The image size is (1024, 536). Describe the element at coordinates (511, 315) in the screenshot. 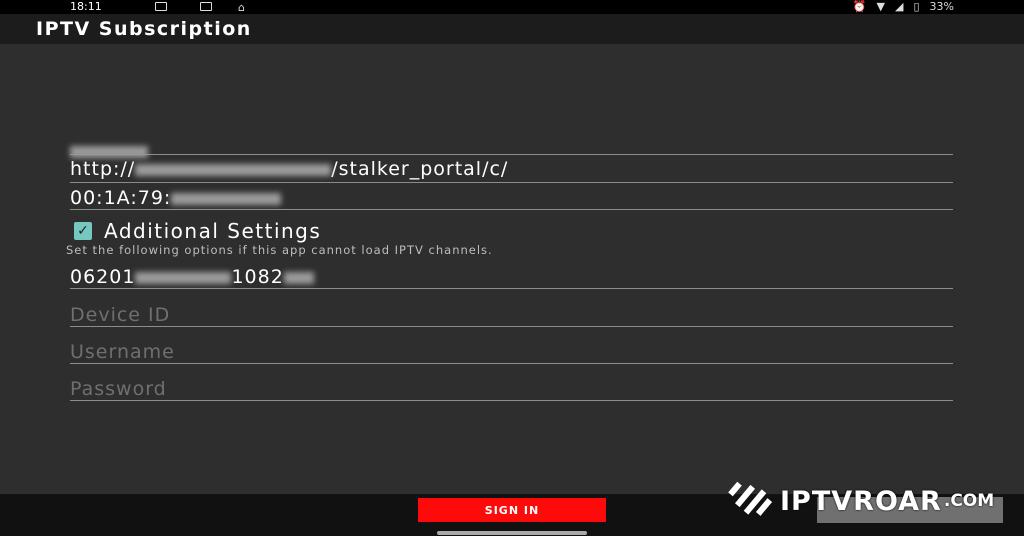

I see `device-id-input: Device ID` at that location.